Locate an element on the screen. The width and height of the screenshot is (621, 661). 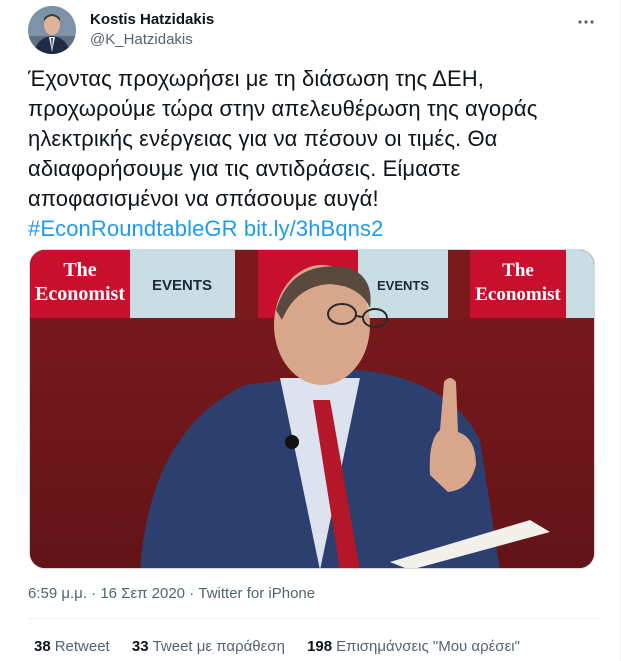
banner-text-economist-2: Economist is located at coordinates (518, 294).